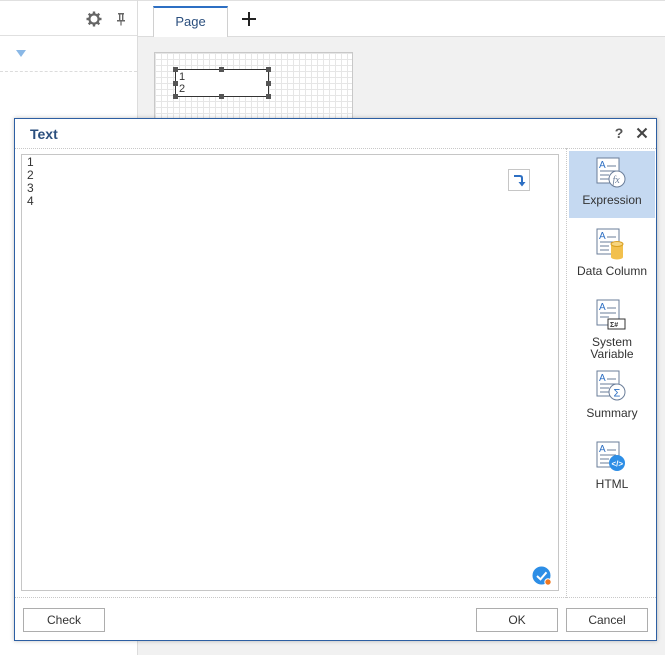 The image size is (665, 655). I want to click on sidebar-label: HTML, so click(612, 484).